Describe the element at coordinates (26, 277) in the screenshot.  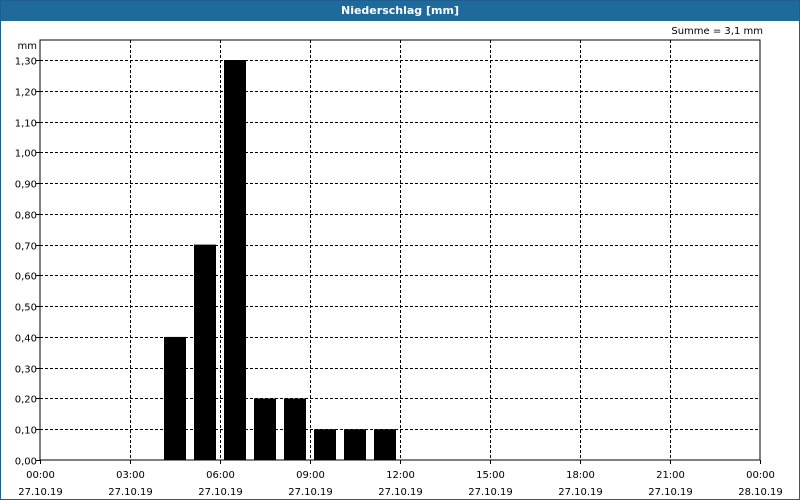
I see `y-tick-label: 0,60` at that location.